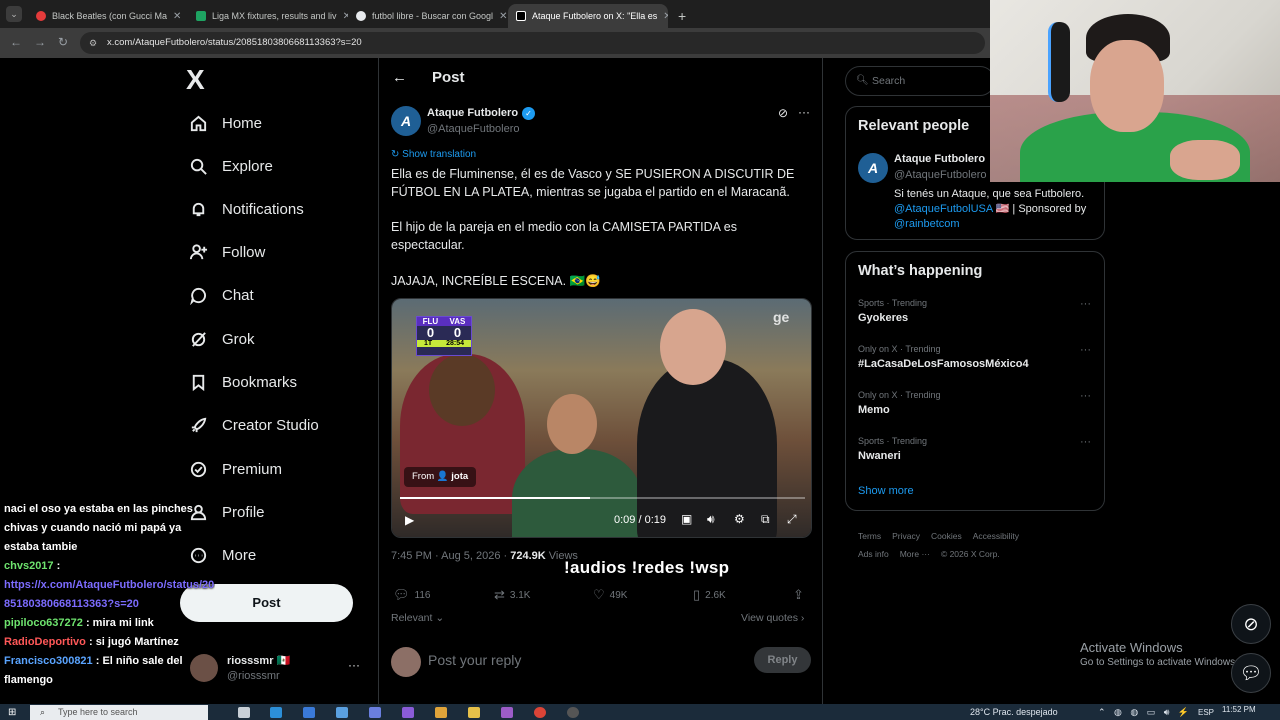 The height and width of the screenshot is (720, 1280). I want to click on grok-float-icon: ⊘, so click(1251, 624).